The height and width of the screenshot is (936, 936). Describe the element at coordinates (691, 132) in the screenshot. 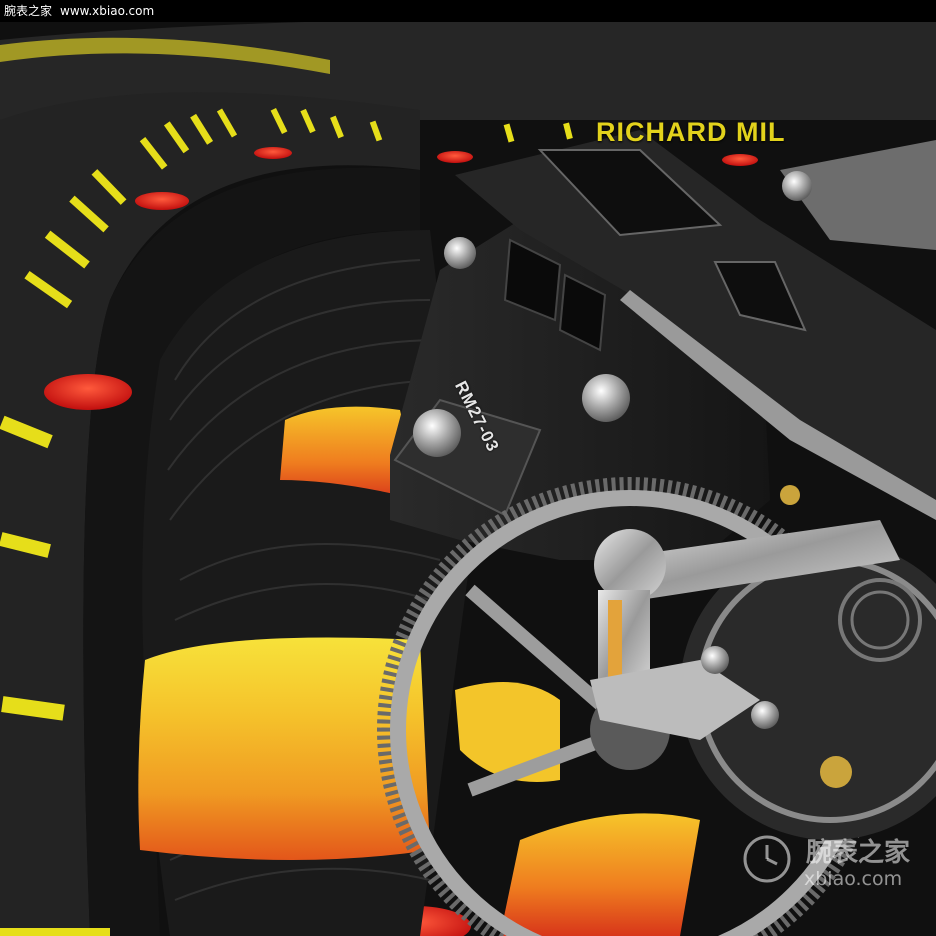

I see `brand-lettering: RICHARD MIL` at that location.